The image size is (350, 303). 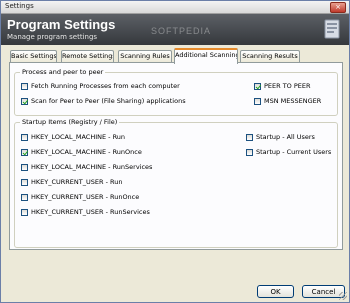 What do you see at coordinates (70, 122) in the screenshot?
I see `startup-group-legend: Startup Items (Registry / File)` at bounding box center [70, 122].